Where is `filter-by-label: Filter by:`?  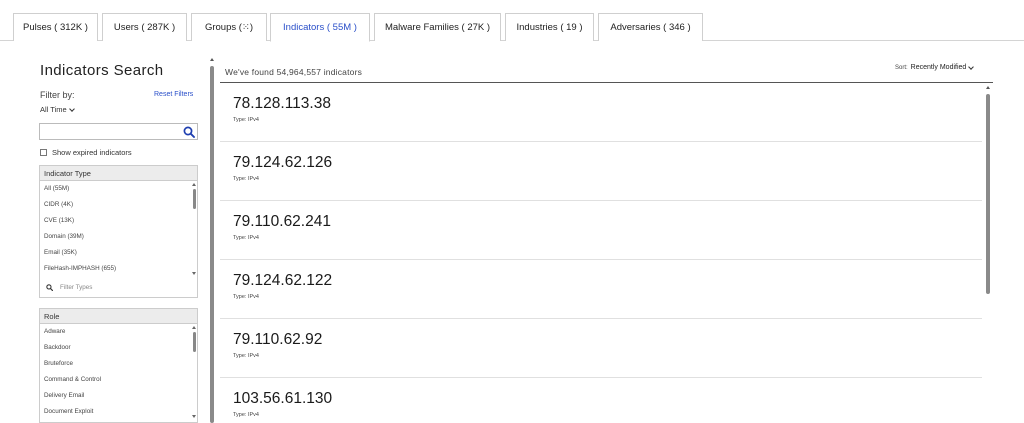
filter-by-label: Filter by: is located at coordinates (57, 95).